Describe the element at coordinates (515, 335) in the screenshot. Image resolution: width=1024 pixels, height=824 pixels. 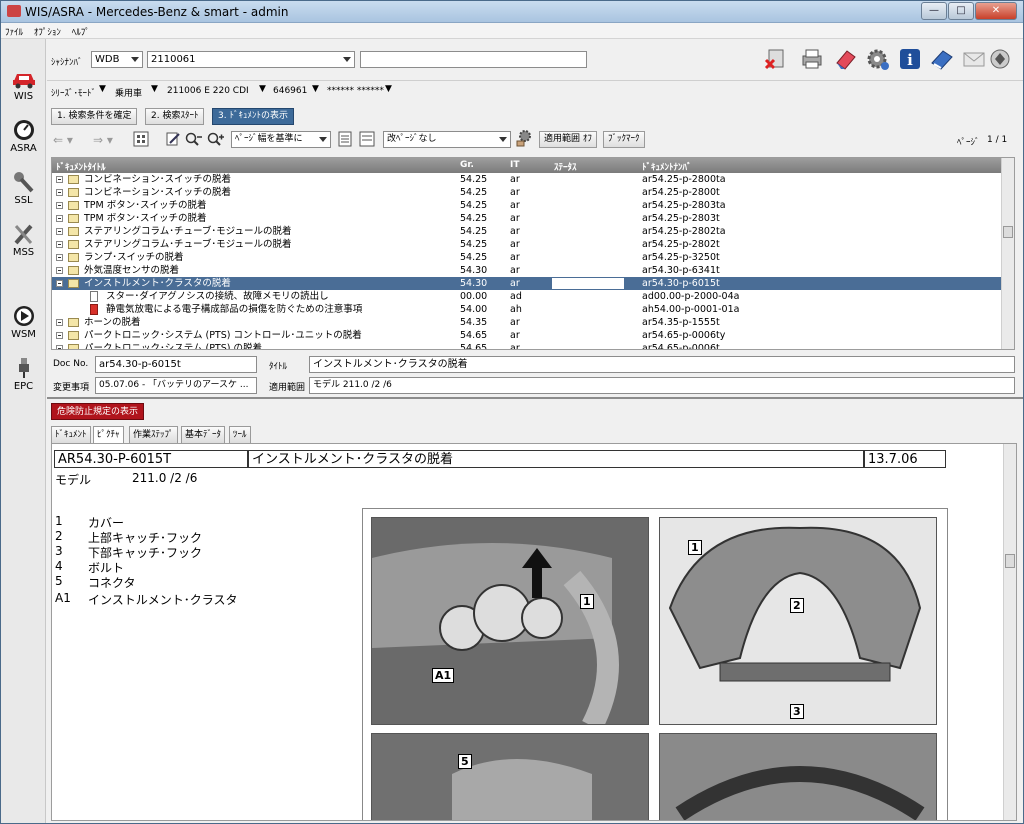
I see `row-it: ar` at that location.